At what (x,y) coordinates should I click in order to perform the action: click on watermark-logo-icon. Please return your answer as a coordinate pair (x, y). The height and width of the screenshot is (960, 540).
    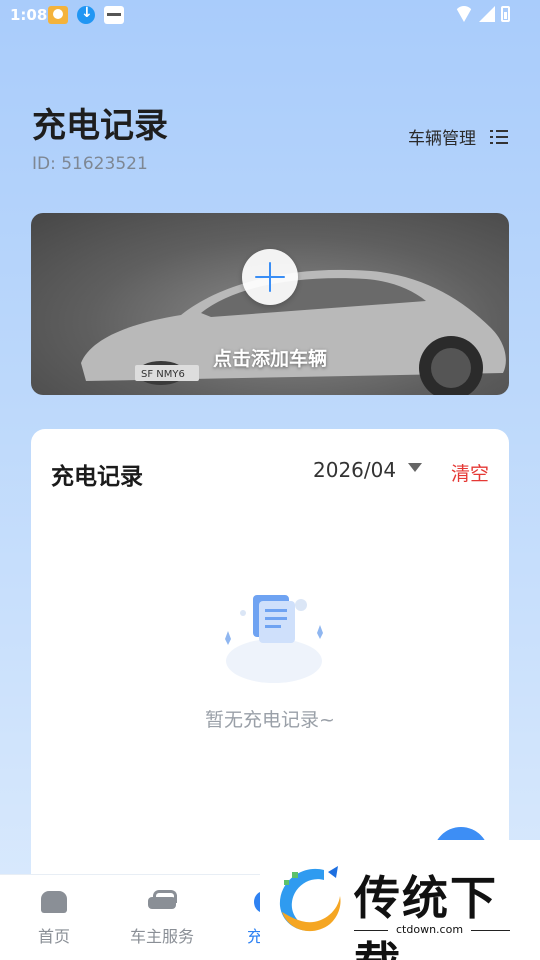
    Looking at the image, I should click on (310, 899).